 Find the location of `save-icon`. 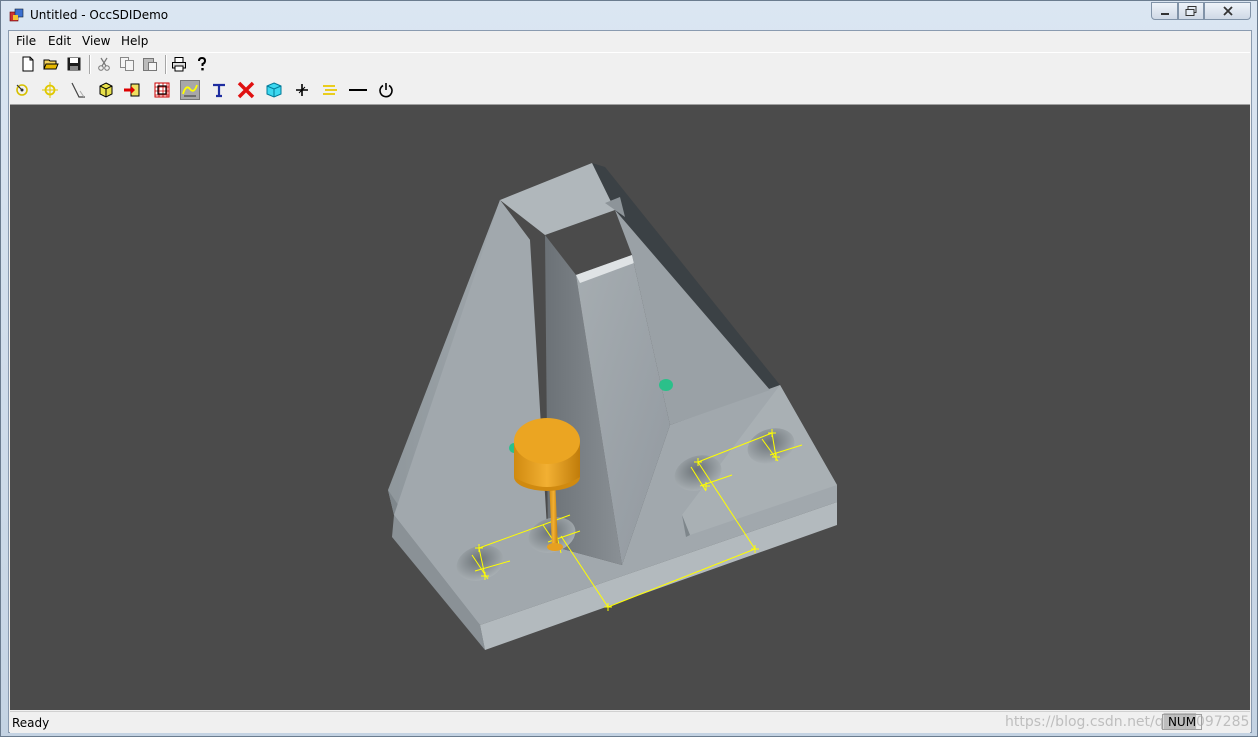

save-icon is located at coordinates (74, 64).